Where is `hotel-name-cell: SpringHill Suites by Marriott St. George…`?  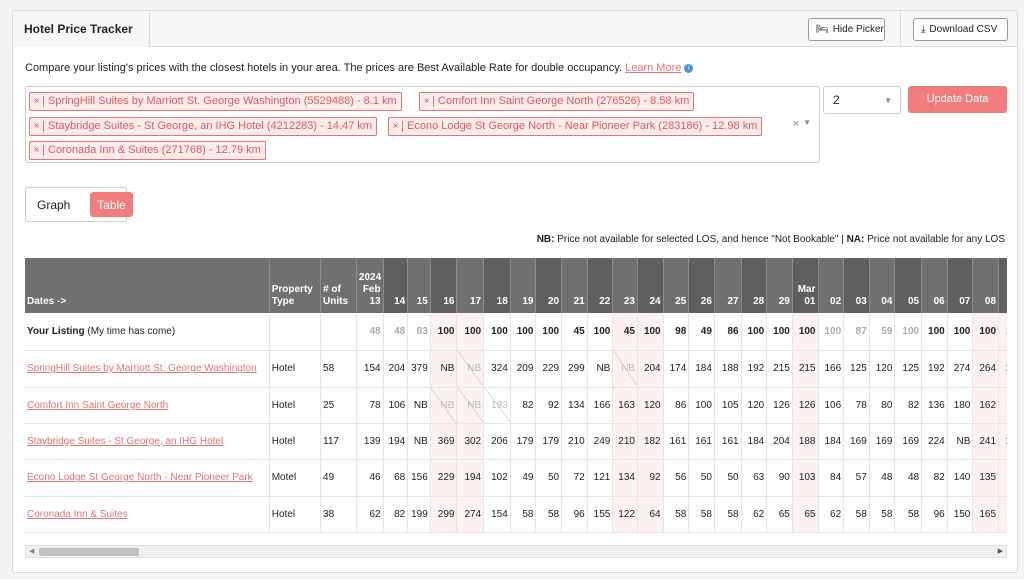 hotel-name-cell: SpringHill Suites by Marriott St. George… is located at coordinates (147, 369).